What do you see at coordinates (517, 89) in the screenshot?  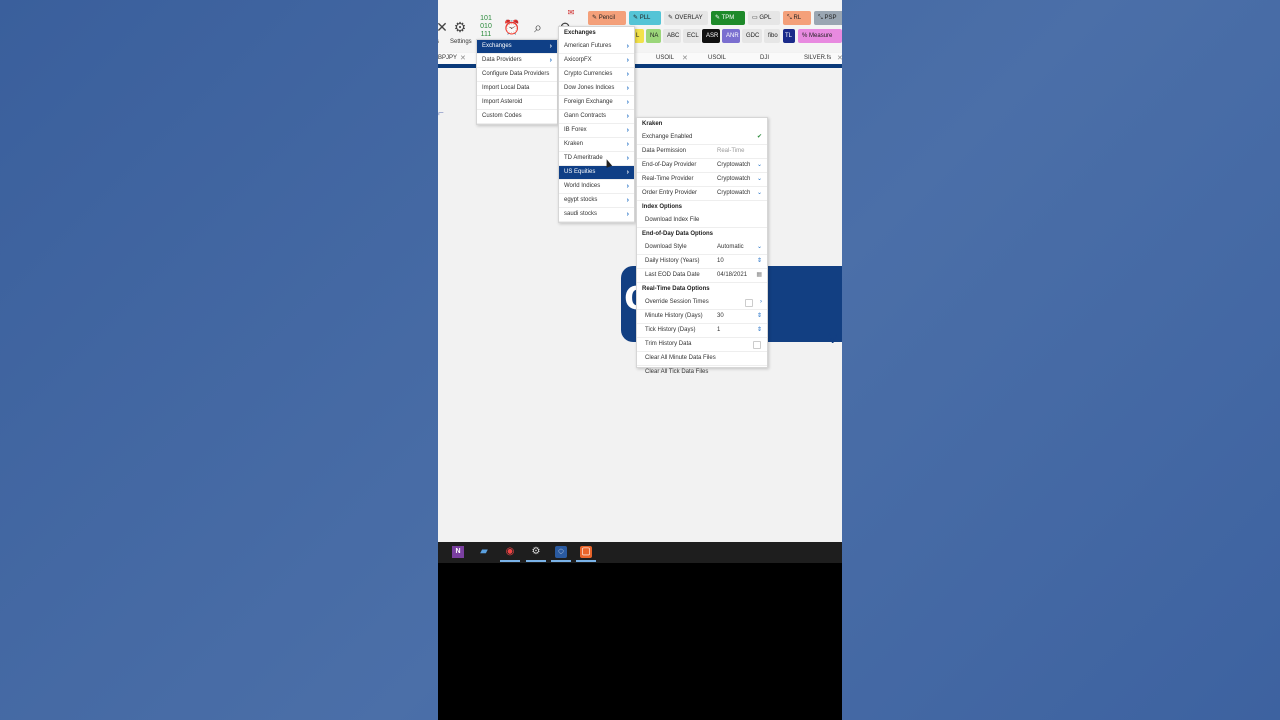 I see `menu-item-import-local-data: Import Local Data` at bounding box center [517, 89].